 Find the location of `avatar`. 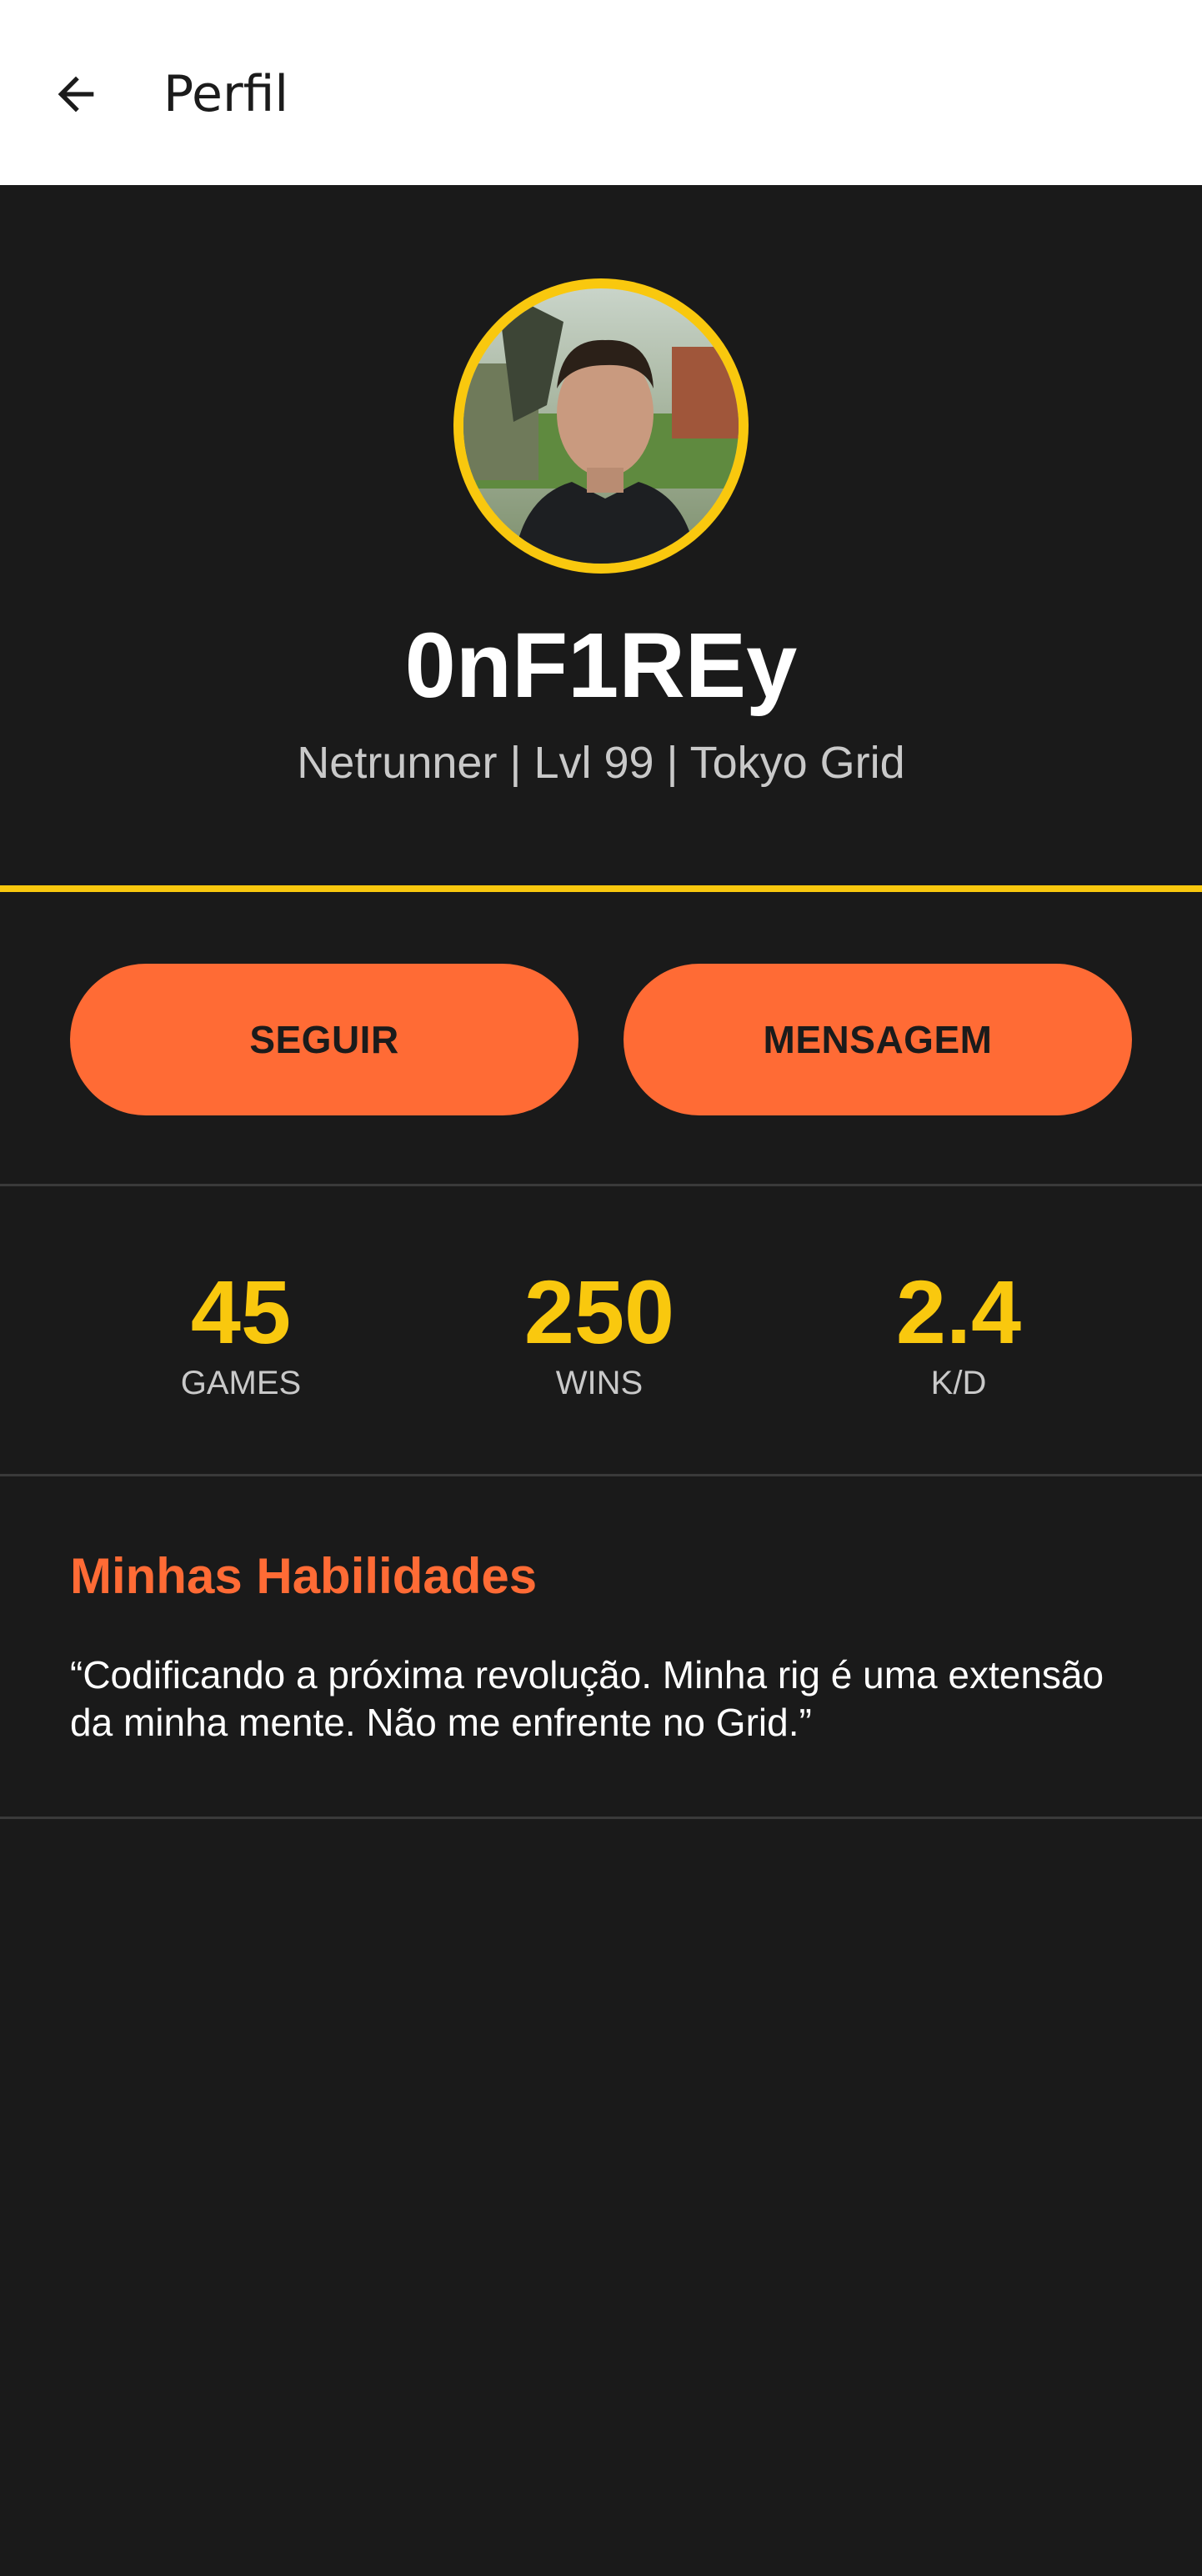

avatar is located at coordinates (601, 426).